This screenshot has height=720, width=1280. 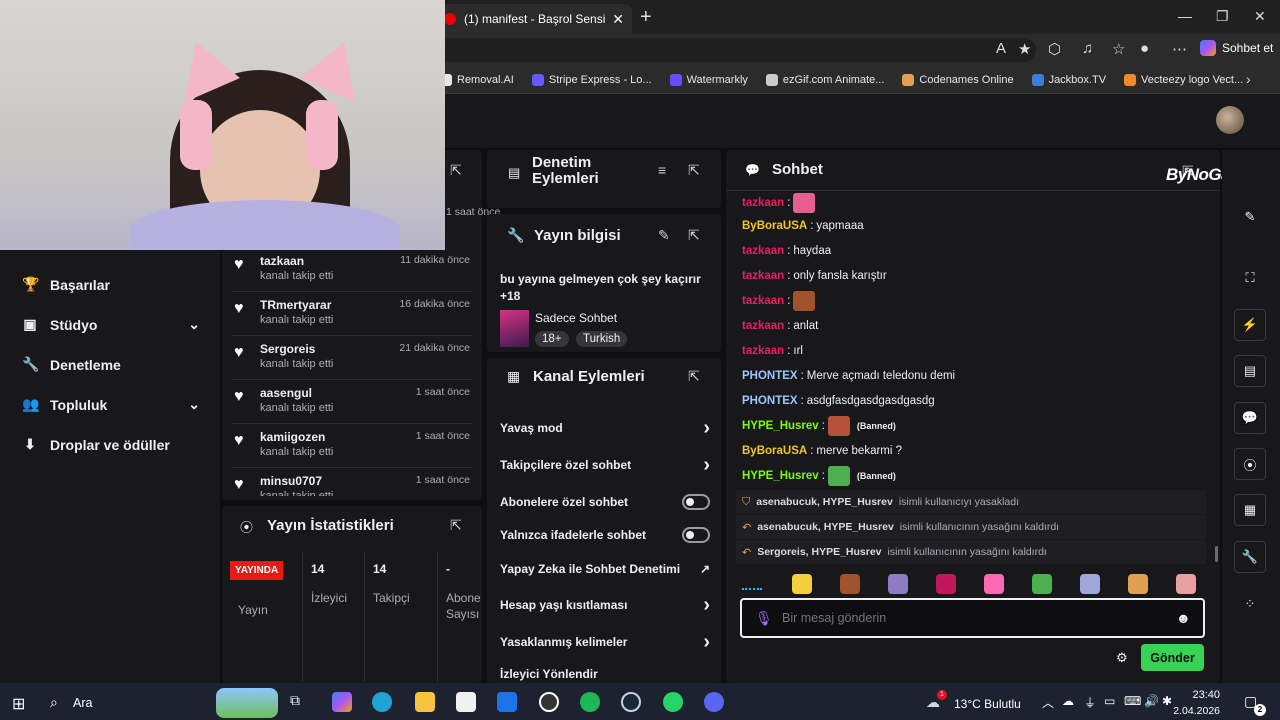 I want to click on bookmark-item: Codenames Online, so click(x=958, y=79).